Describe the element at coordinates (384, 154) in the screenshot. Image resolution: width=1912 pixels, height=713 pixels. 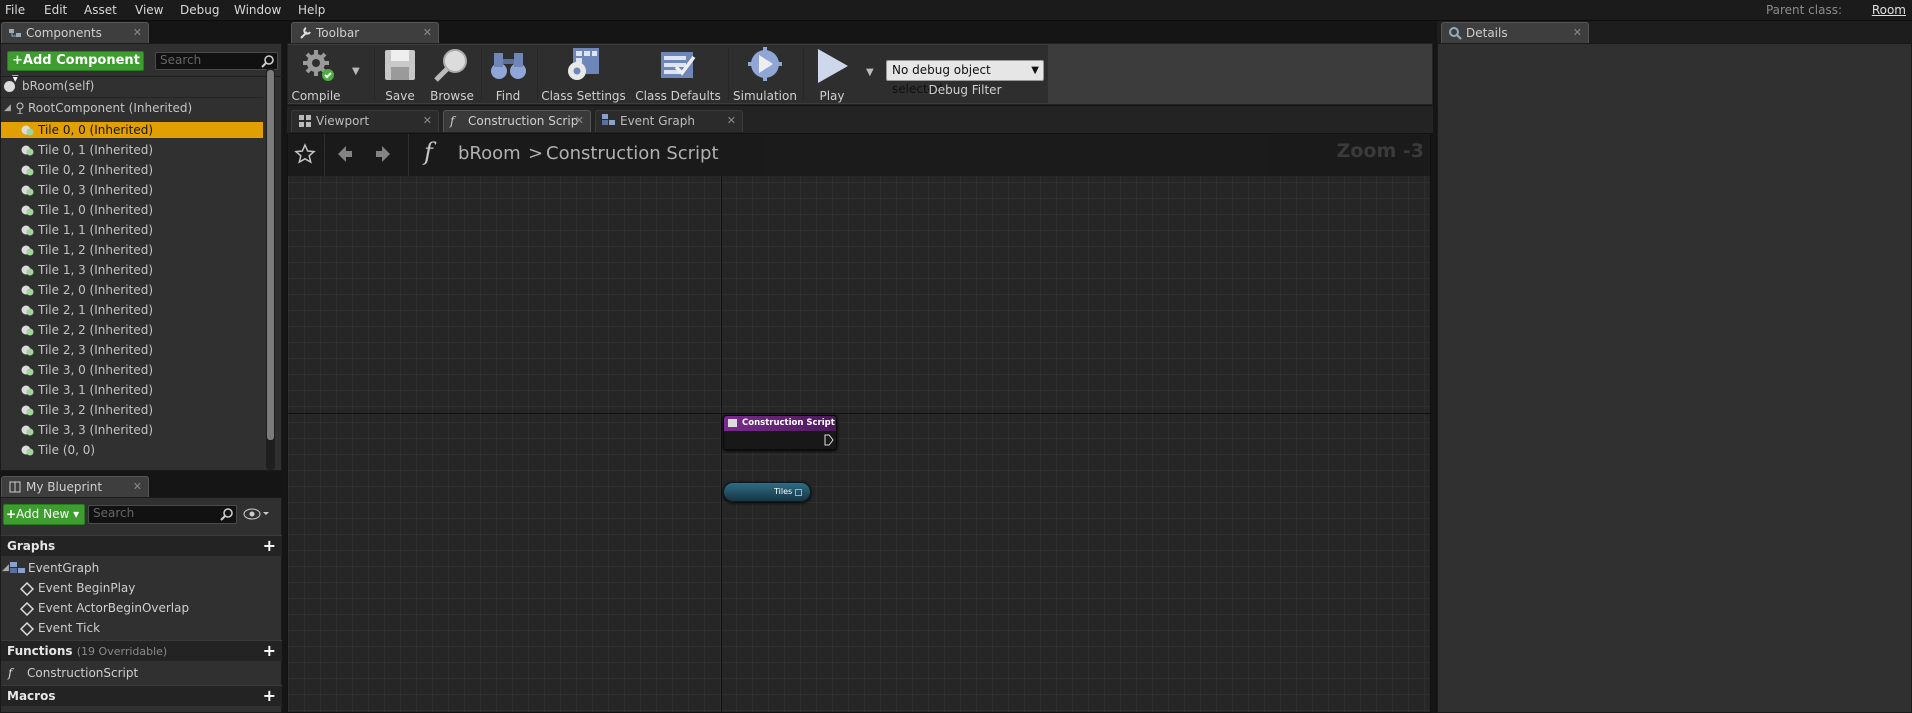
I see `forward-arrow-icon` at that location.